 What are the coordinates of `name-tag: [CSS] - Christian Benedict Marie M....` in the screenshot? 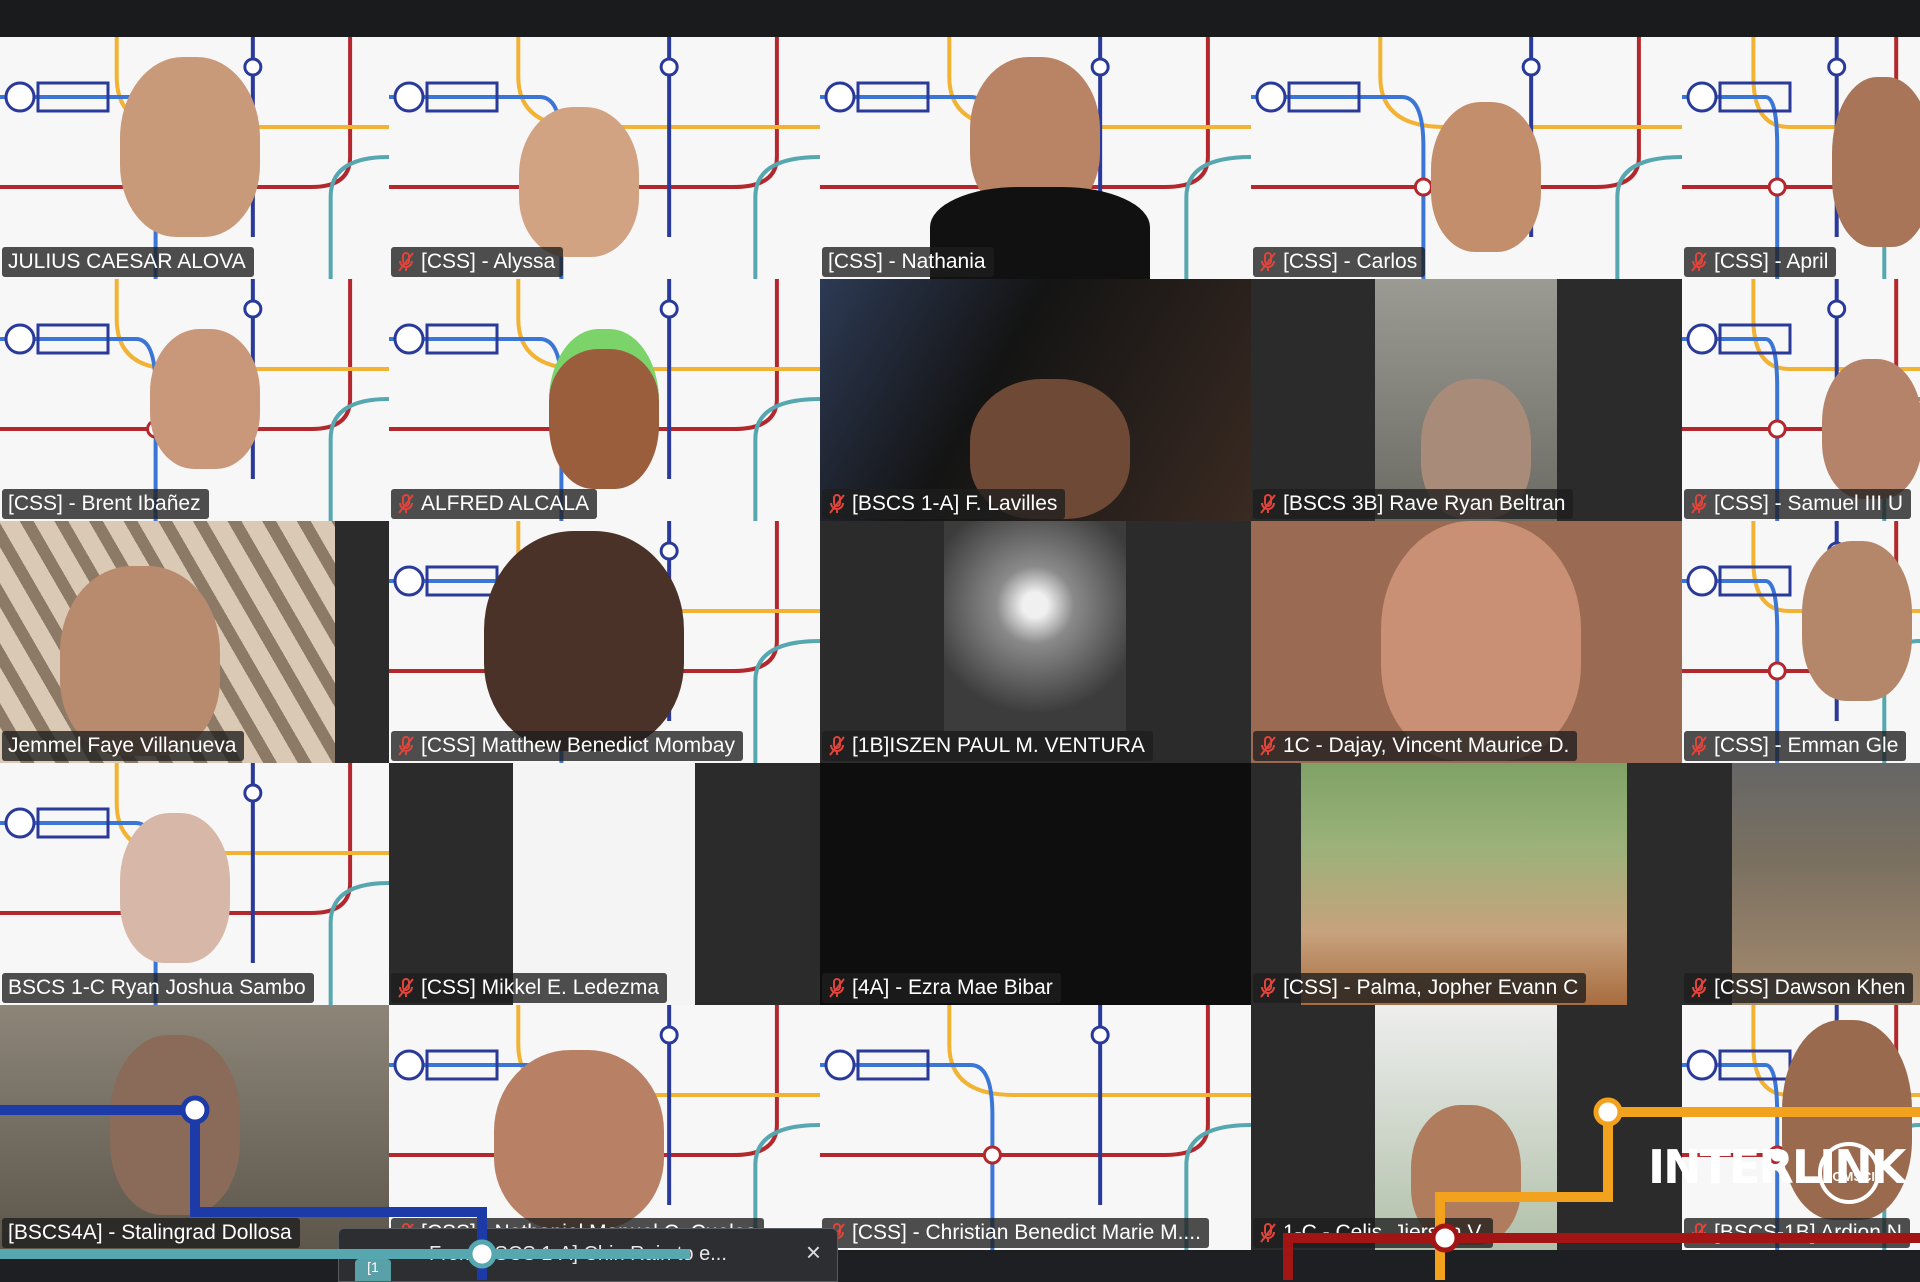 It's located at (1015, 1233).